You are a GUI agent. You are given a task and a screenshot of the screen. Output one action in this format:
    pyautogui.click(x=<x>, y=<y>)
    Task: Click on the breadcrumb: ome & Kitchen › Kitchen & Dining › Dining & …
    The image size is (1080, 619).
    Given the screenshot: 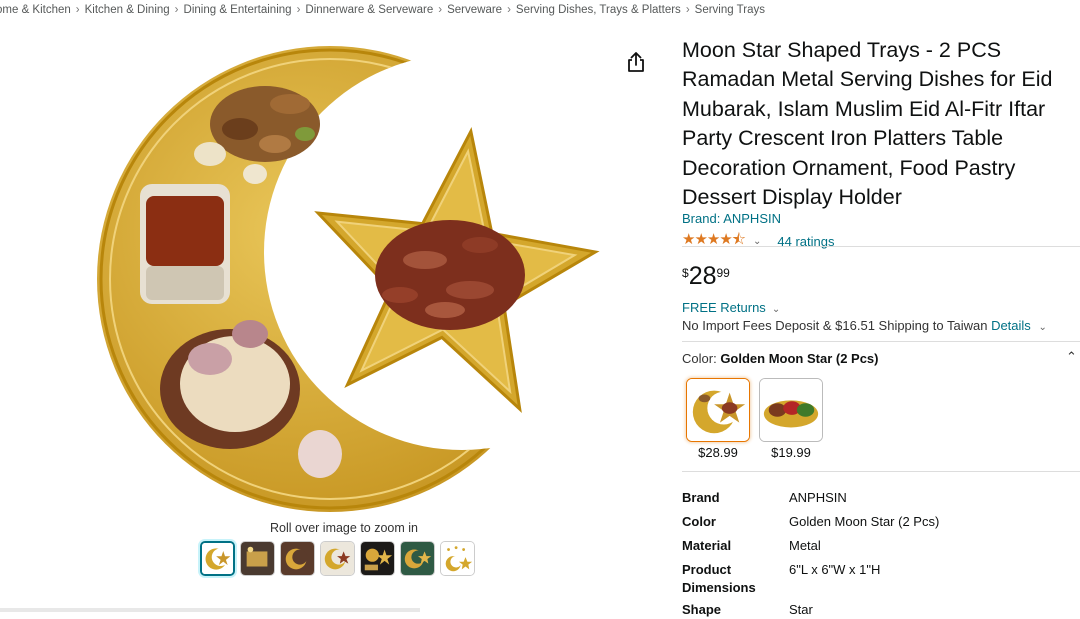 What is the action you would take?
    pyautogui.click(x=382, y=10)
    